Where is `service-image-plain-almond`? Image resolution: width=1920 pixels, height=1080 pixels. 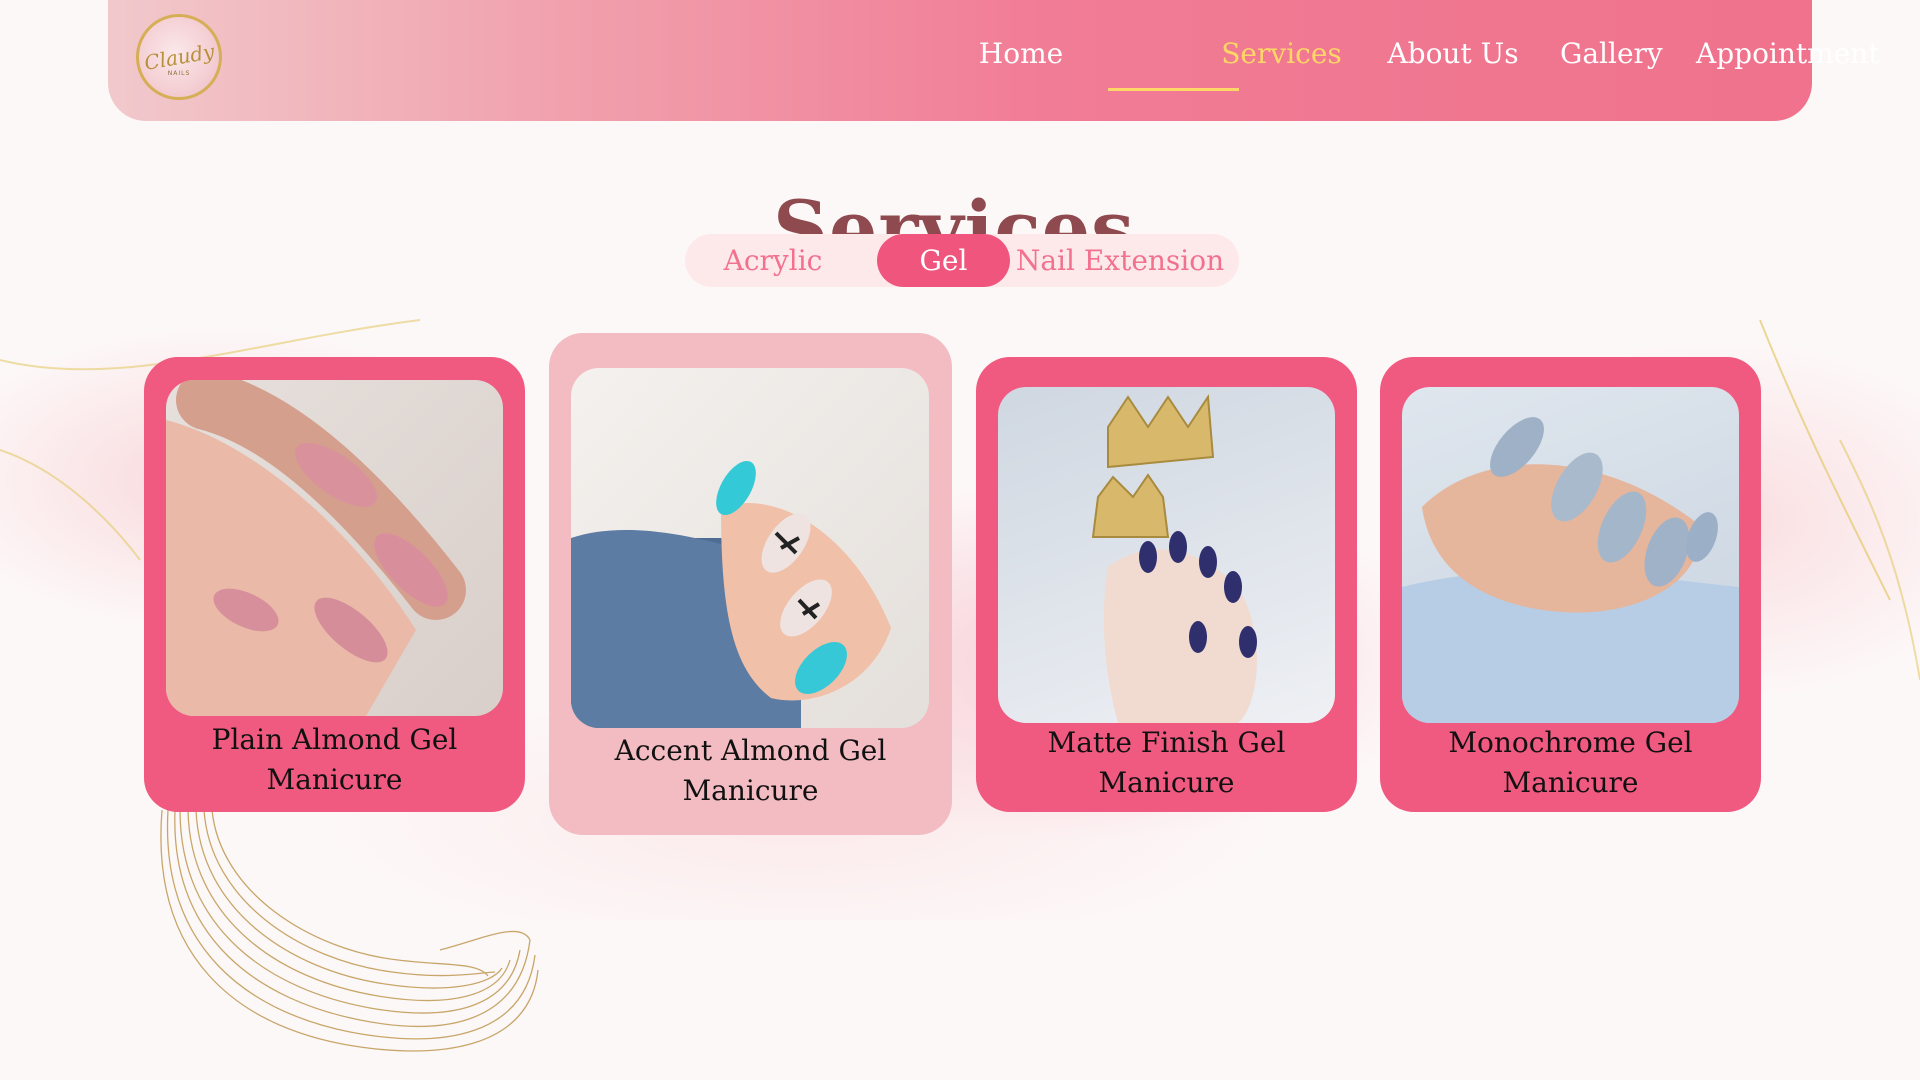 service-image-plain-almond is located at coordinates (334, 548).